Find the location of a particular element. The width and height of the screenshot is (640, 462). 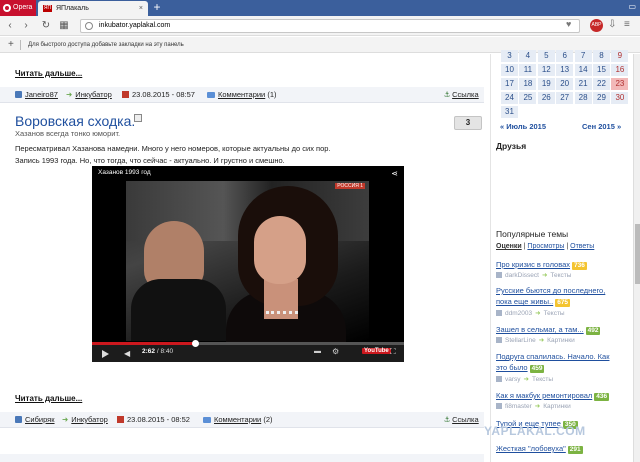

calendar-day: 5 is located at coordinates (546, 56).